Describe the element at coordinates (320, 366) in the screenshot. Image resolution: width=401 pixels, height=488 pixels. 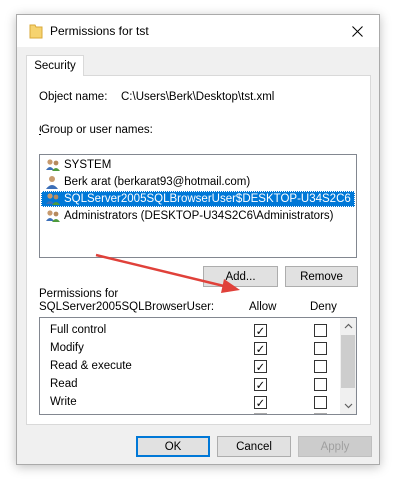
I see `deny-read-execute-checkbox` at that location.